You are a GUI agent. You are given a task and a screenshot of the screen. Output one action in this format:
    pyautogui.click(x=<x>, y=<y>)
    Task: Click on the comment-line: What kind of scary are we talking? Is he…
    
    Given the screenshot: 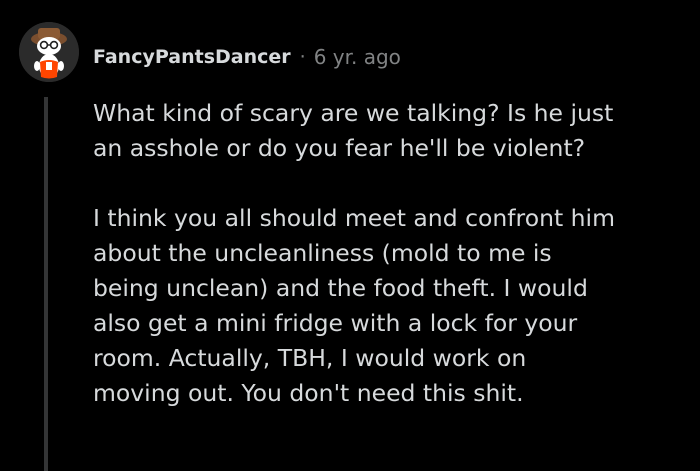 What is the action you would take?
    pyautogui.click(x=353, y=113)
    